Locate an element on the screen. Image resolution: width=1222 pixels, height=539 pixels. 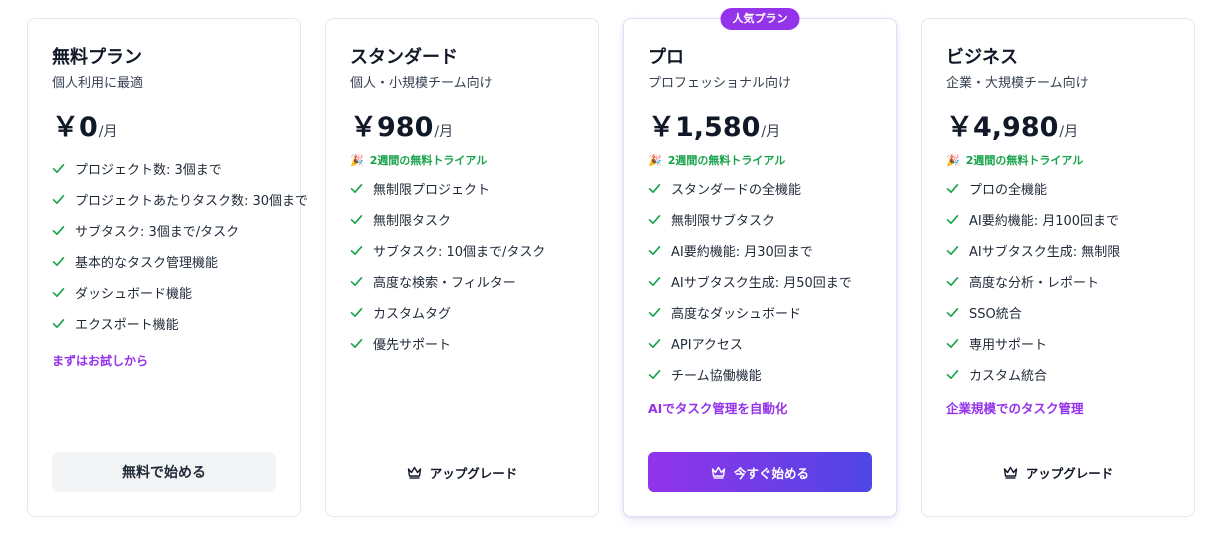
feature-text: プロジェクトあたりタスク数: 30個まで is located at coordinates (192, 201).